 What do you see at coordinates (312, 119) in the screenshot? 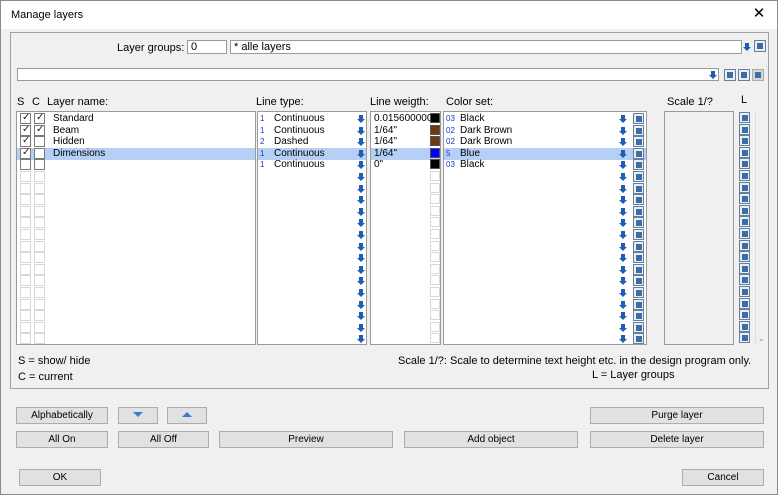
I see `line-type-row: 1 Continuous` at bounding box center [312, 119].